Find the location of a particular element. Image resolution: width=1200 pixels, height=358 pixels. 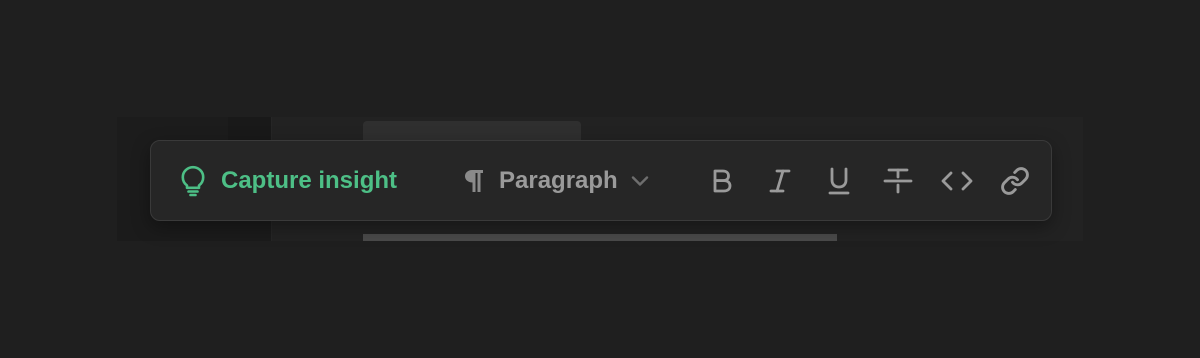

underline-button is located at coordinates (839, 180).